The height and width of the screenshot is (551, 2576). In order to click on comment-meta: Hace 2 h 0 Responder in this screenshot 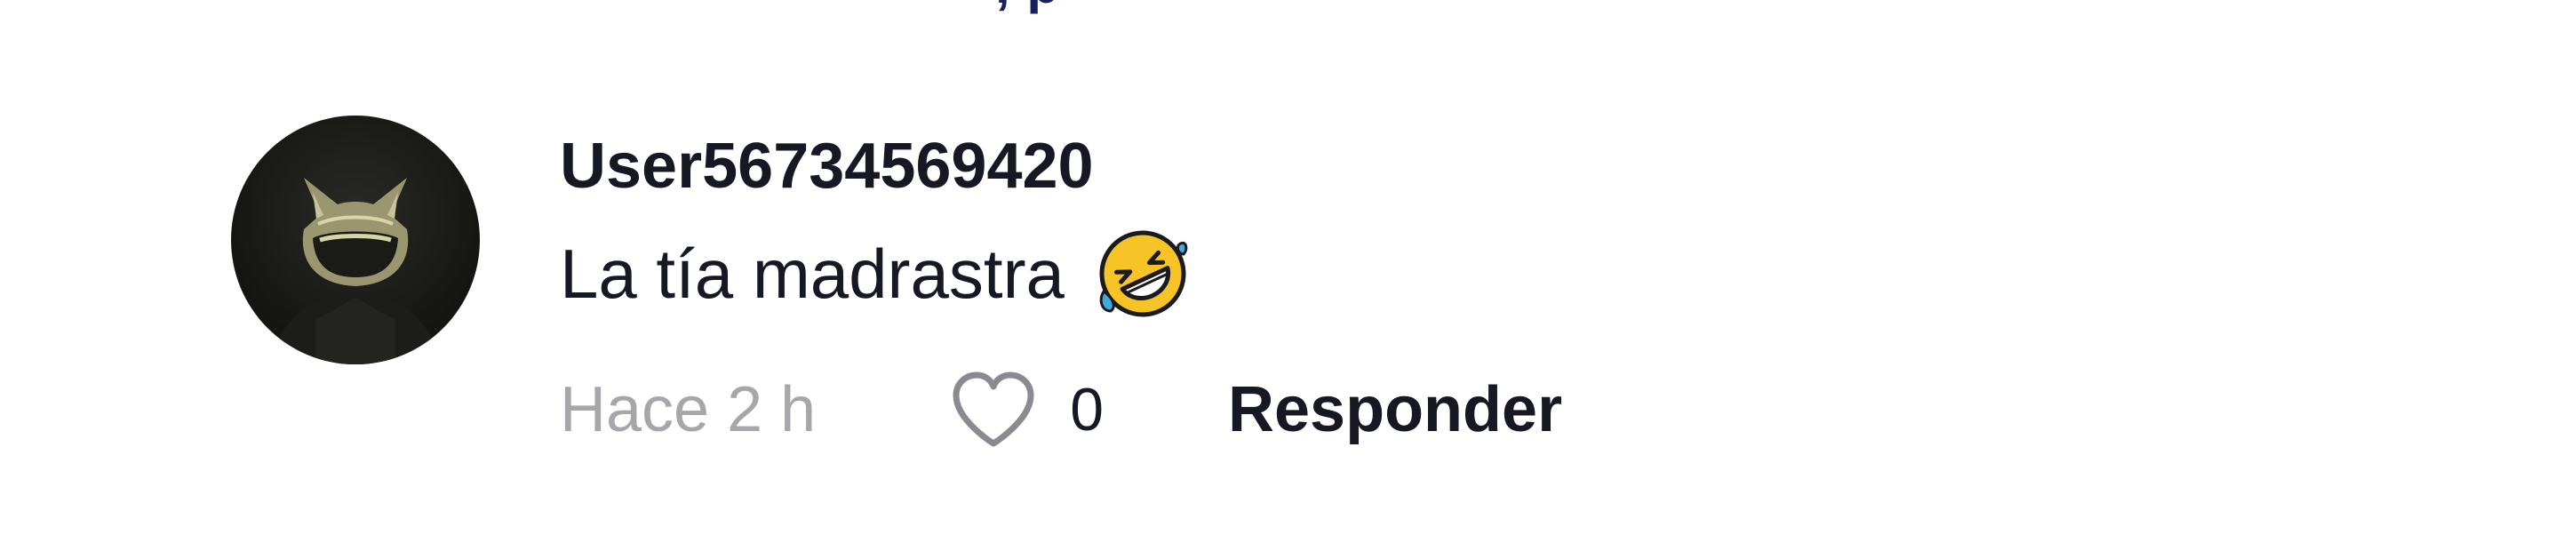, I will do `click(1061, 410)`.